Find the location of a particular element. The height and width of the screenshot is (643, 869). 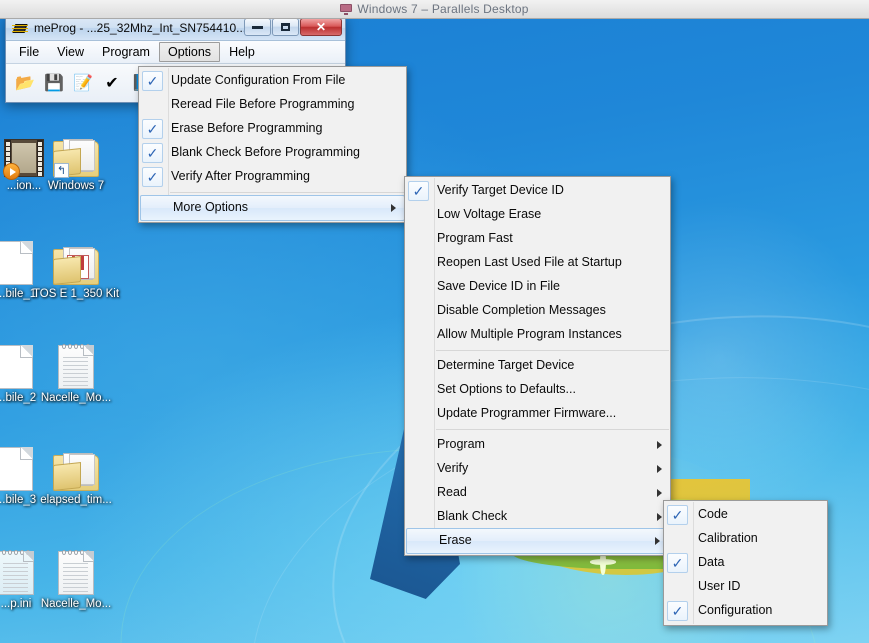

menu-item-allow-multiple-program-instances: Allow Multiple Program Instances is located at coordinates (537, 335).